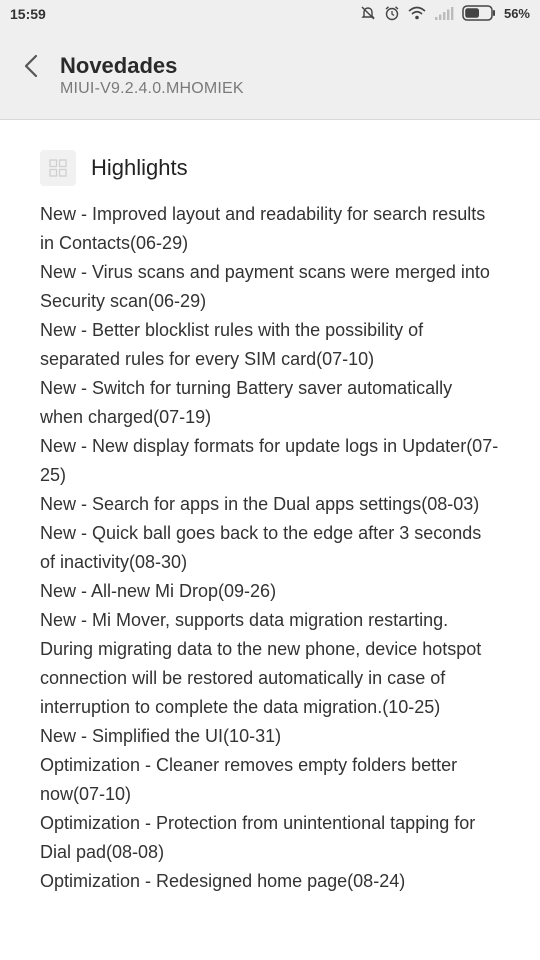 This screenshot has width=540, height=960. What do you see at coordinates (270, 74) in the screenshot?
I see `header: Novedades MIUI-V9.2.4.0.MHOMIEK` at bounding box center [270, 74].